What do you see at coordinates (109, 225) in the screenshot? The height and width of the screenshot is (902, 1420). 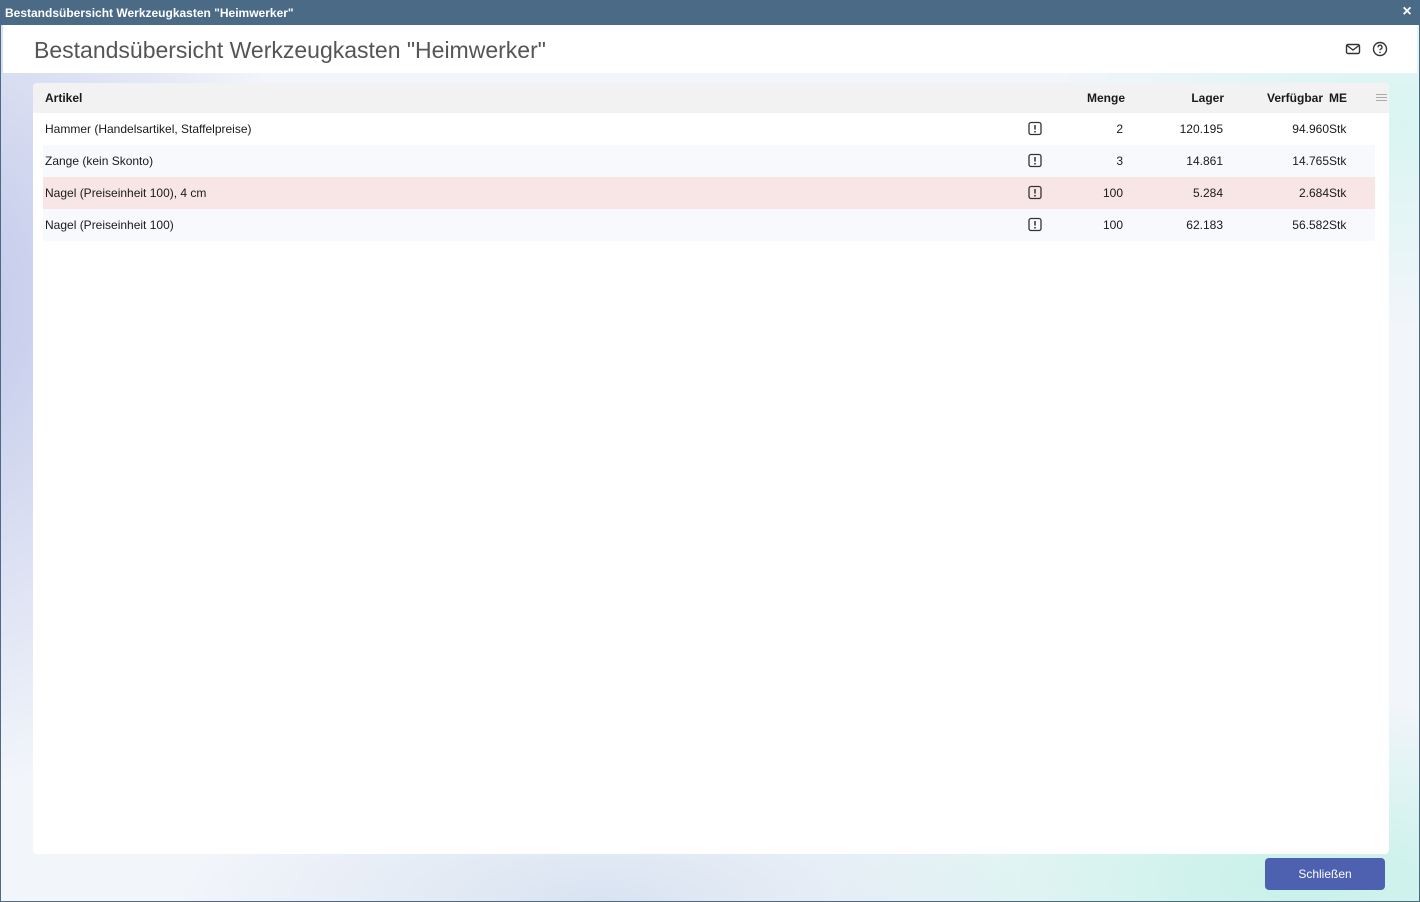 I see `cell-artikel: Nagel (Preiseinheit 100)` at bounding box center [109, 225].